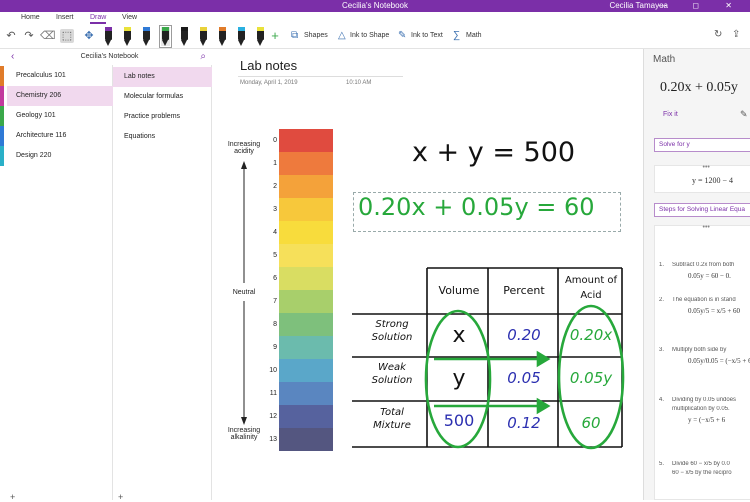  Describe the element at coordinates (30, 17) in the screenshot. I see `tab-home: Home` at that location.